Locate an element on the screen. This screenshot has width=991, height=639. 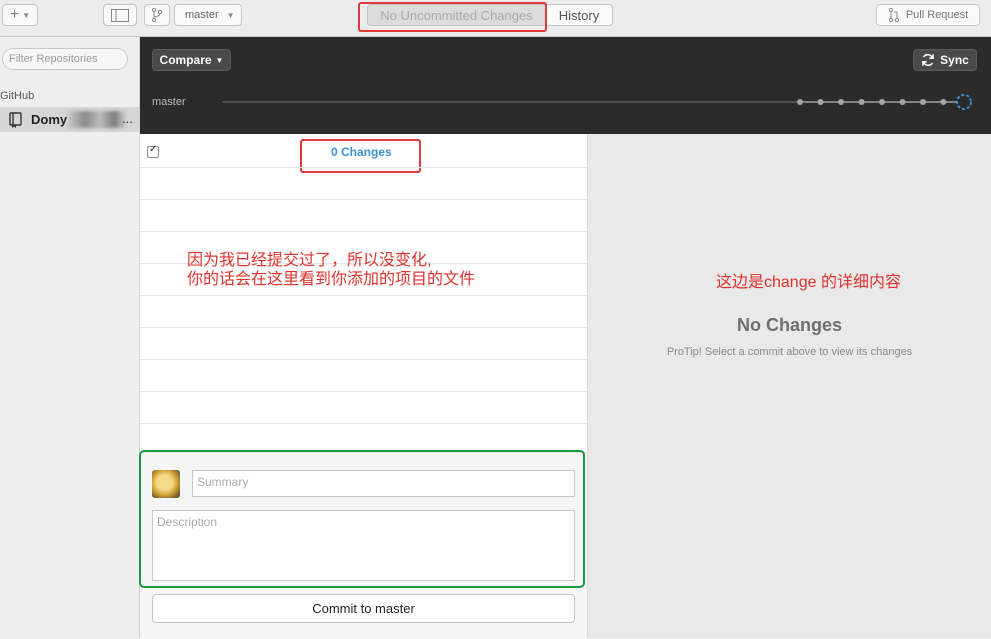
filter-placeholder: Filter Repositories is located at coordinates (53, 59).